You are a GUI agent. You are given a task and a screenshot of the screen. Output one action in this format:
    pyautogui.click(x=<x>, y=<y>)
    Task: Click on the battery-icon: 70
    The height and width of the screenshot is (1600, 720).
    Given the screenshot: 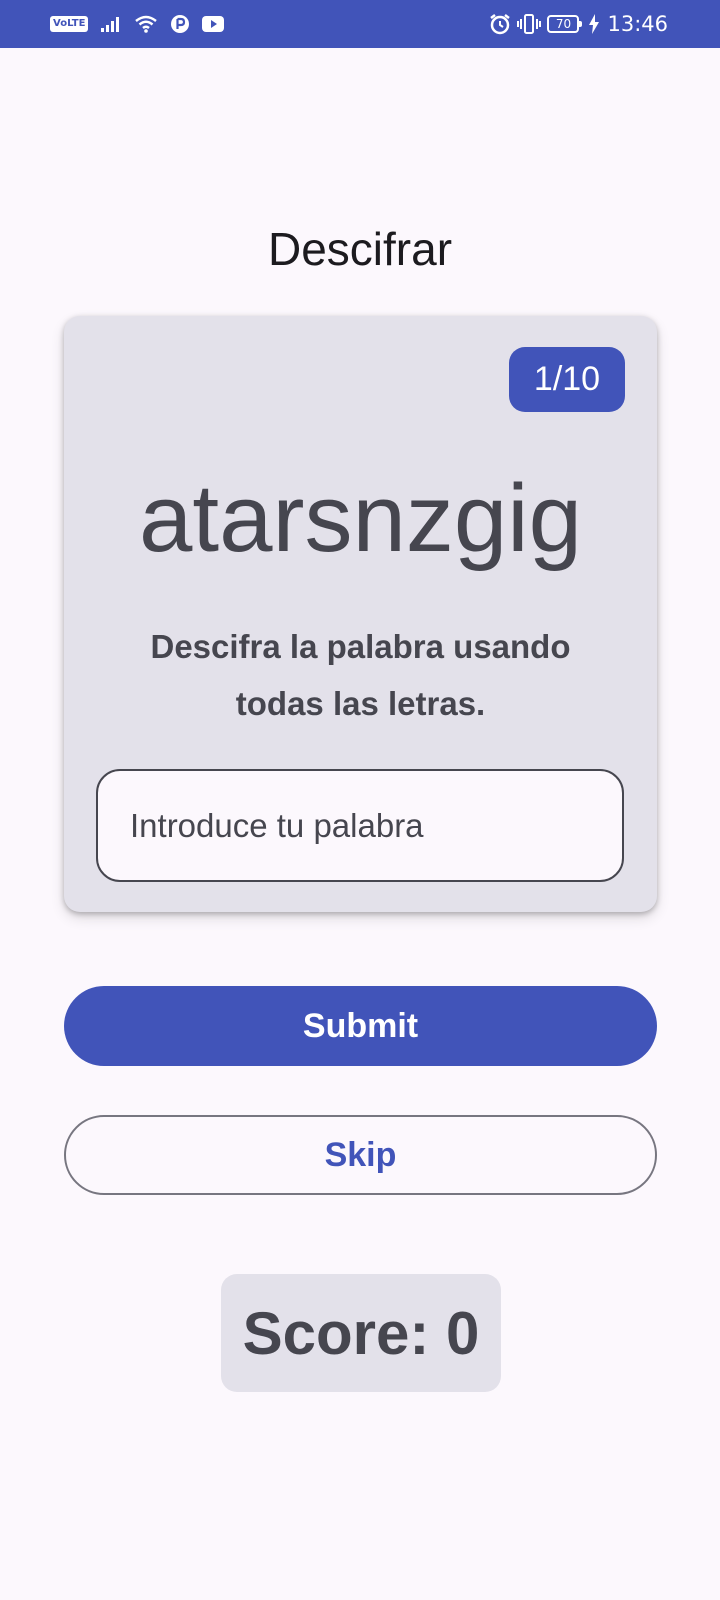 What is the action you would take?
    pyautogui.click(x=565, y=24)
    